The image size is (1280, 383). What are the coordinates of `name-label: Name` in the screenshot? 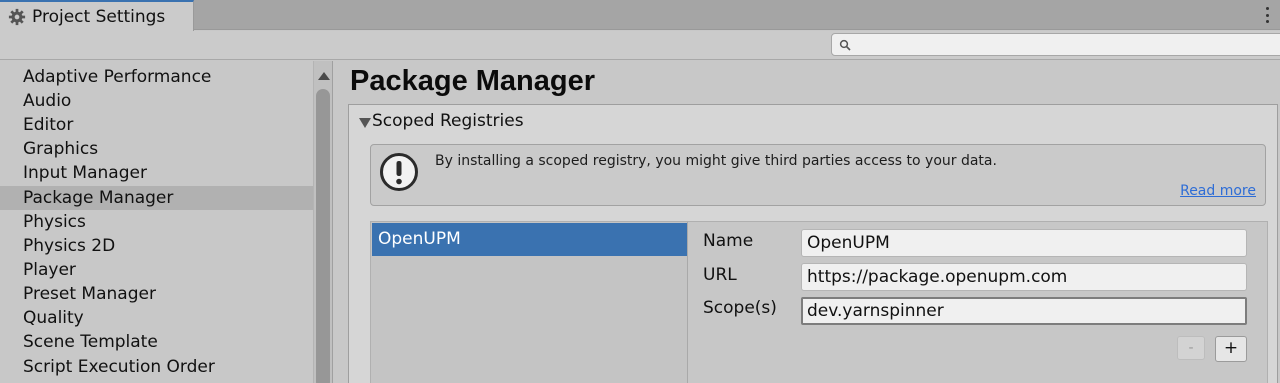 It's located at (728, 241).